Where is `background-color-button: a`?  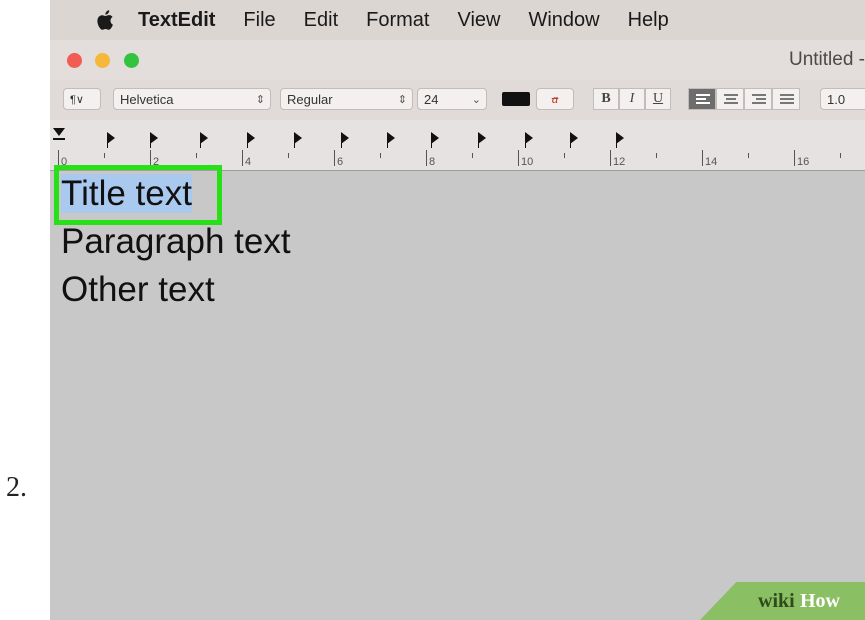
background-color-button: a is located at coordinates (555, 99).